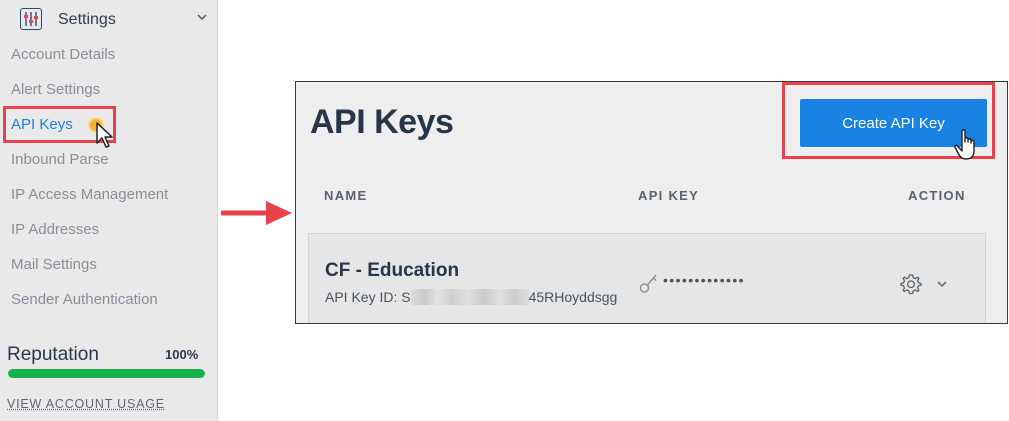  What do you see at coordinates (55, 89) in the screenshot?
I see `sidebar-item-alert-settings: Alert Settings` at bounding box center [55, 89].